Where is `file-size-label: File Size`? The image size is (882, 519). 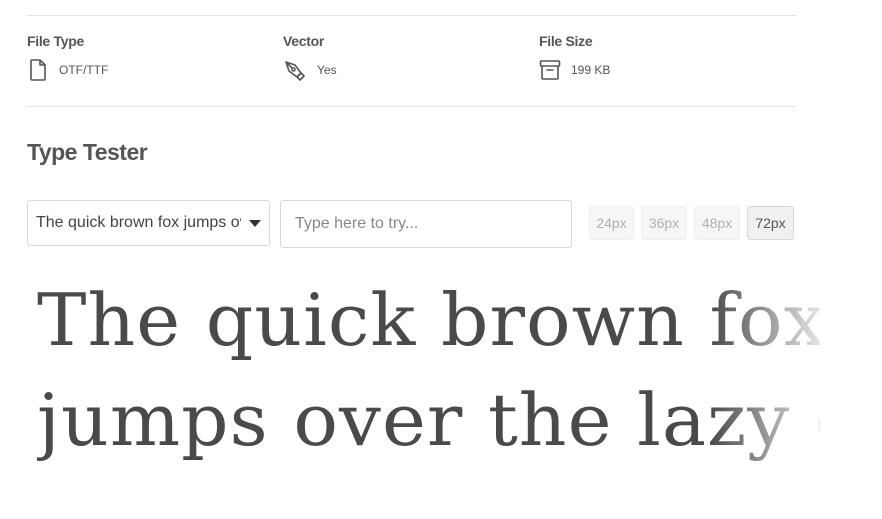 file-size-label: File Size is located at coordinates (566, 41).